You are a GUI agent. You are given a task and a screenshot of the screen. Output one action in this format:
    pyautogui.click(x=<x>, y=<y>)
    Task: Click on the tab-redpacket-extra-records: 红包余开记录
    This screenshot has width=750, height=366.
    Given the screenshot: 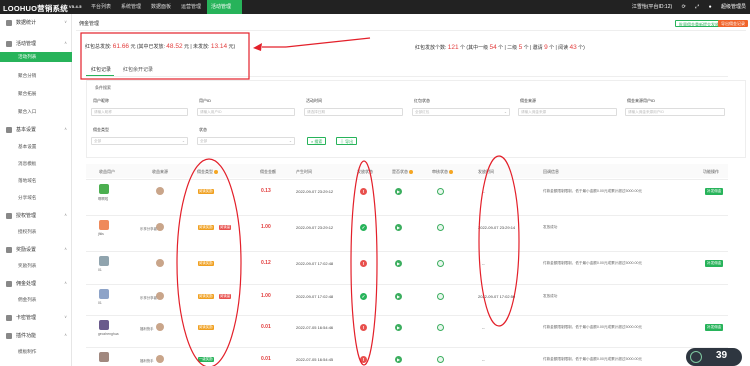 What is the action you would take?
    pyautogui.click(x=138, y=69)
    